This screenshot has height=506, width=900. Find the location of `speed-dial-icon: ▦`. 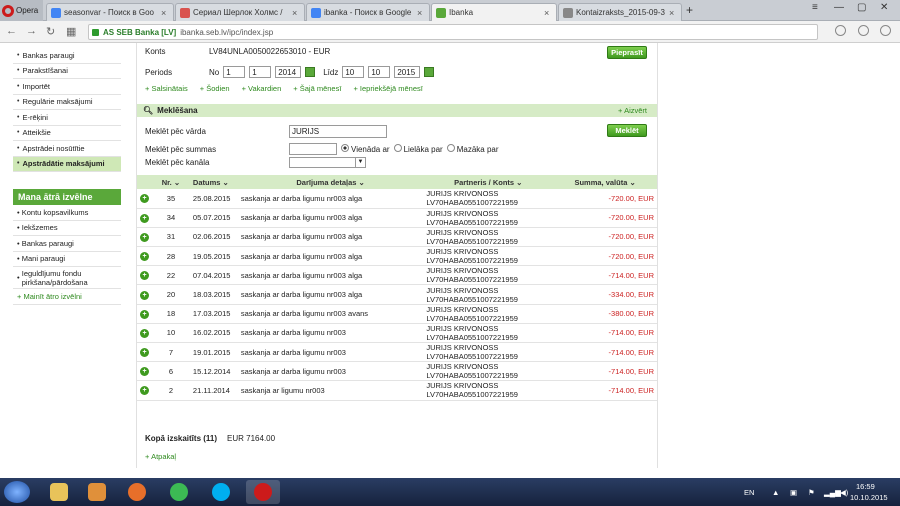

speed-dial-icon: ▦ is located at coordinates (71, 31).